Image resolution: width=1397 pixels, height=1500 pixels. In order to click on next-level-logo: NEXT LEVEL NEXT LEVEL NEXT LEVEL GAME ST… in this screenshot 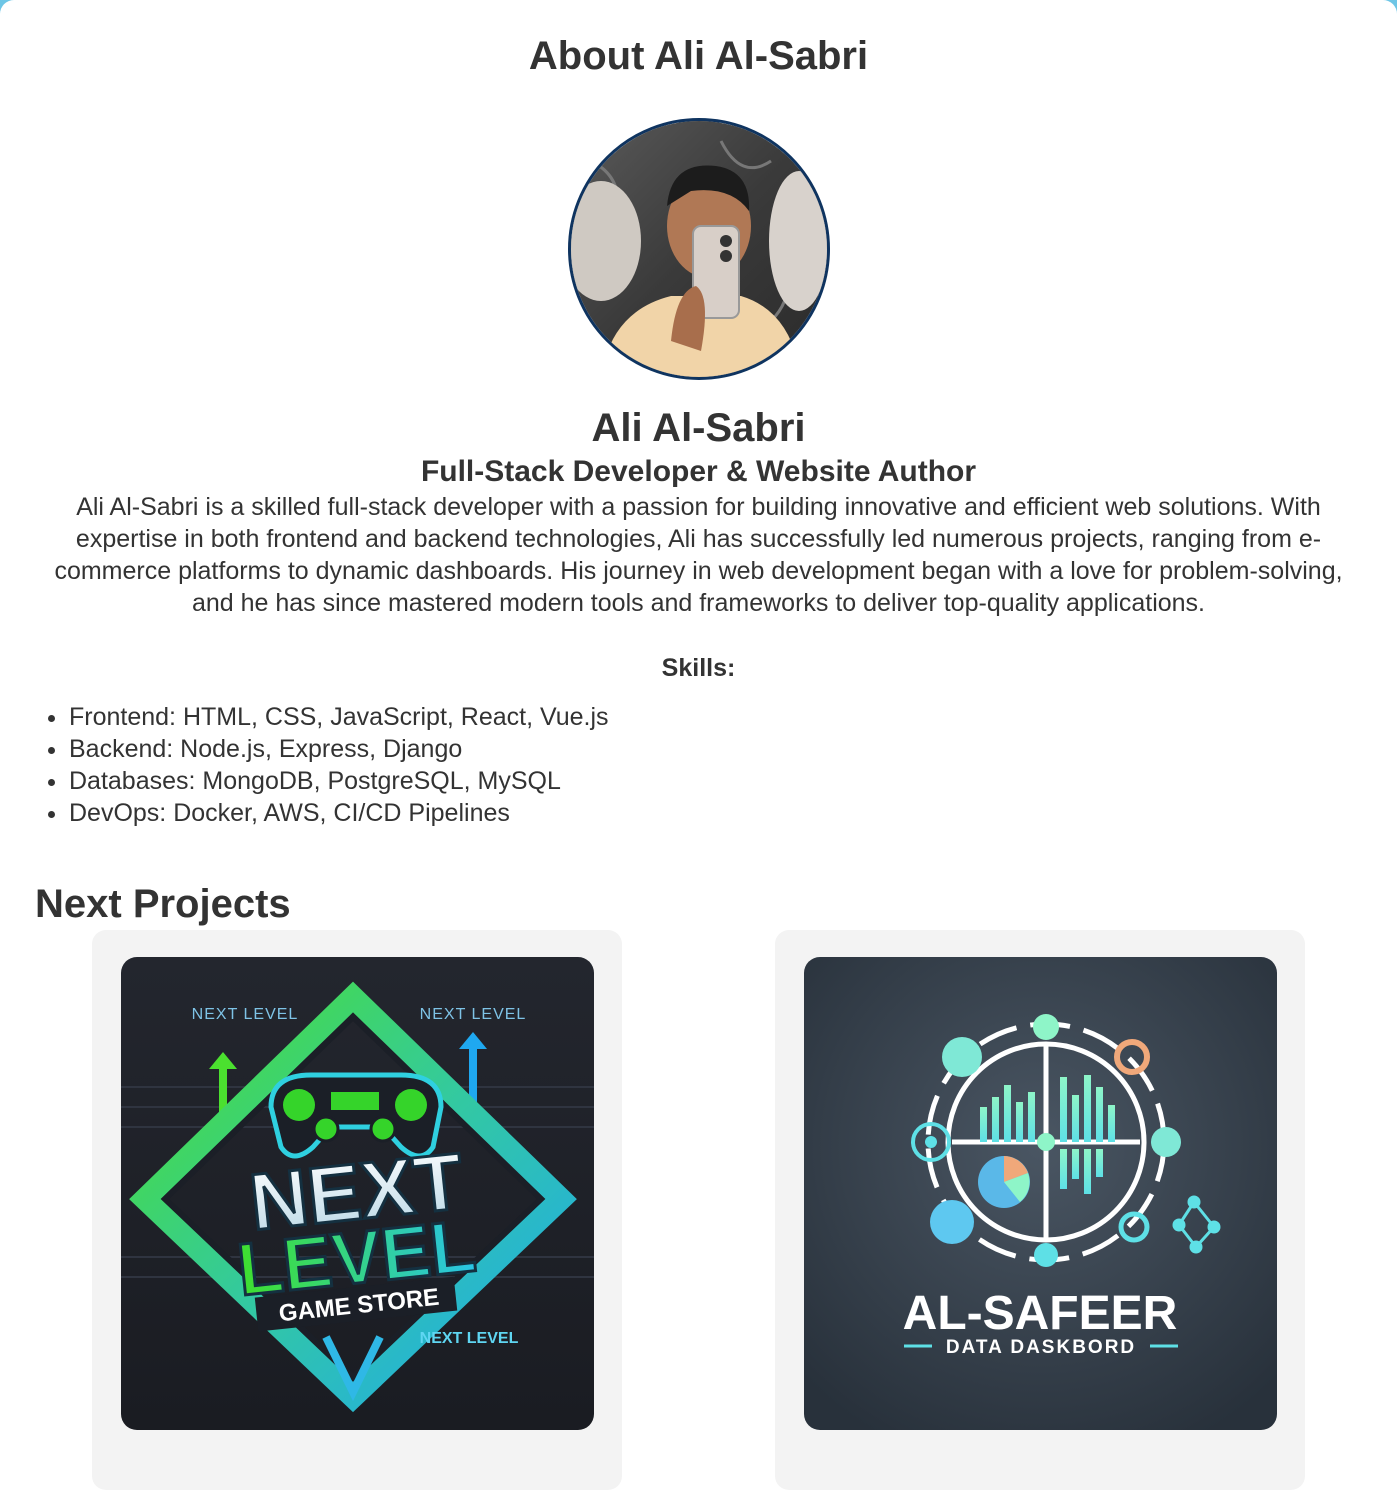, I will do `click(357, 1193)`.